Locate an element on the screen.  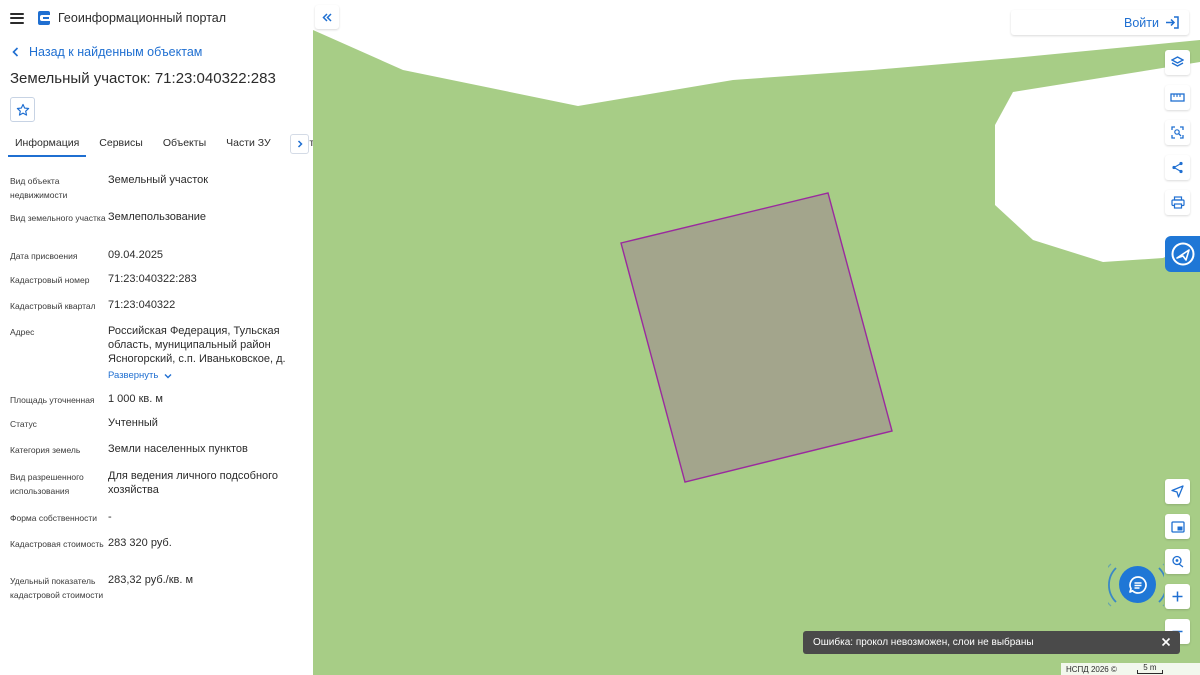
prop-row: Площадь уточненная 1 000 кв. м is located at coordinates (157, 399).